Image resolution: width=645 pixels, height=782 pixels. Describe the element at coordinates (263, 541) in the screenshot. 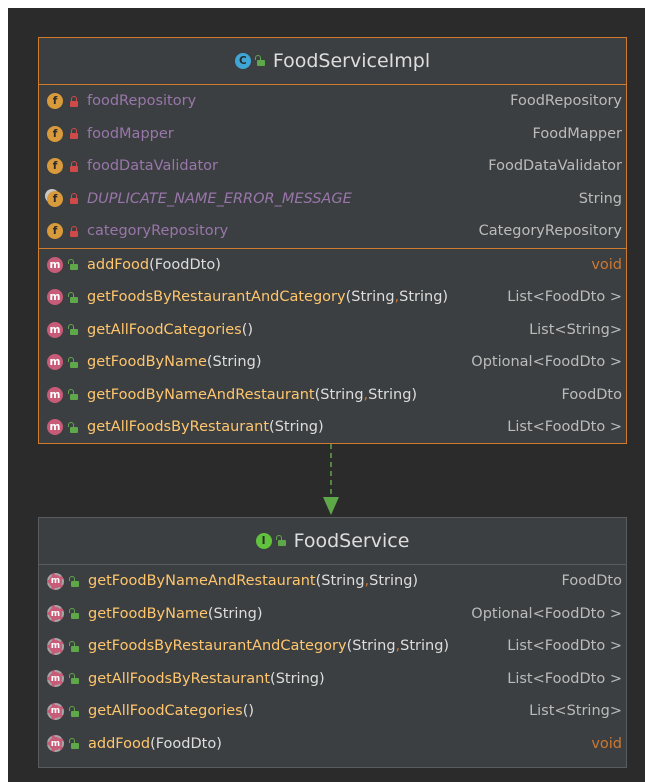

I see `interface-icon: I` at that location.